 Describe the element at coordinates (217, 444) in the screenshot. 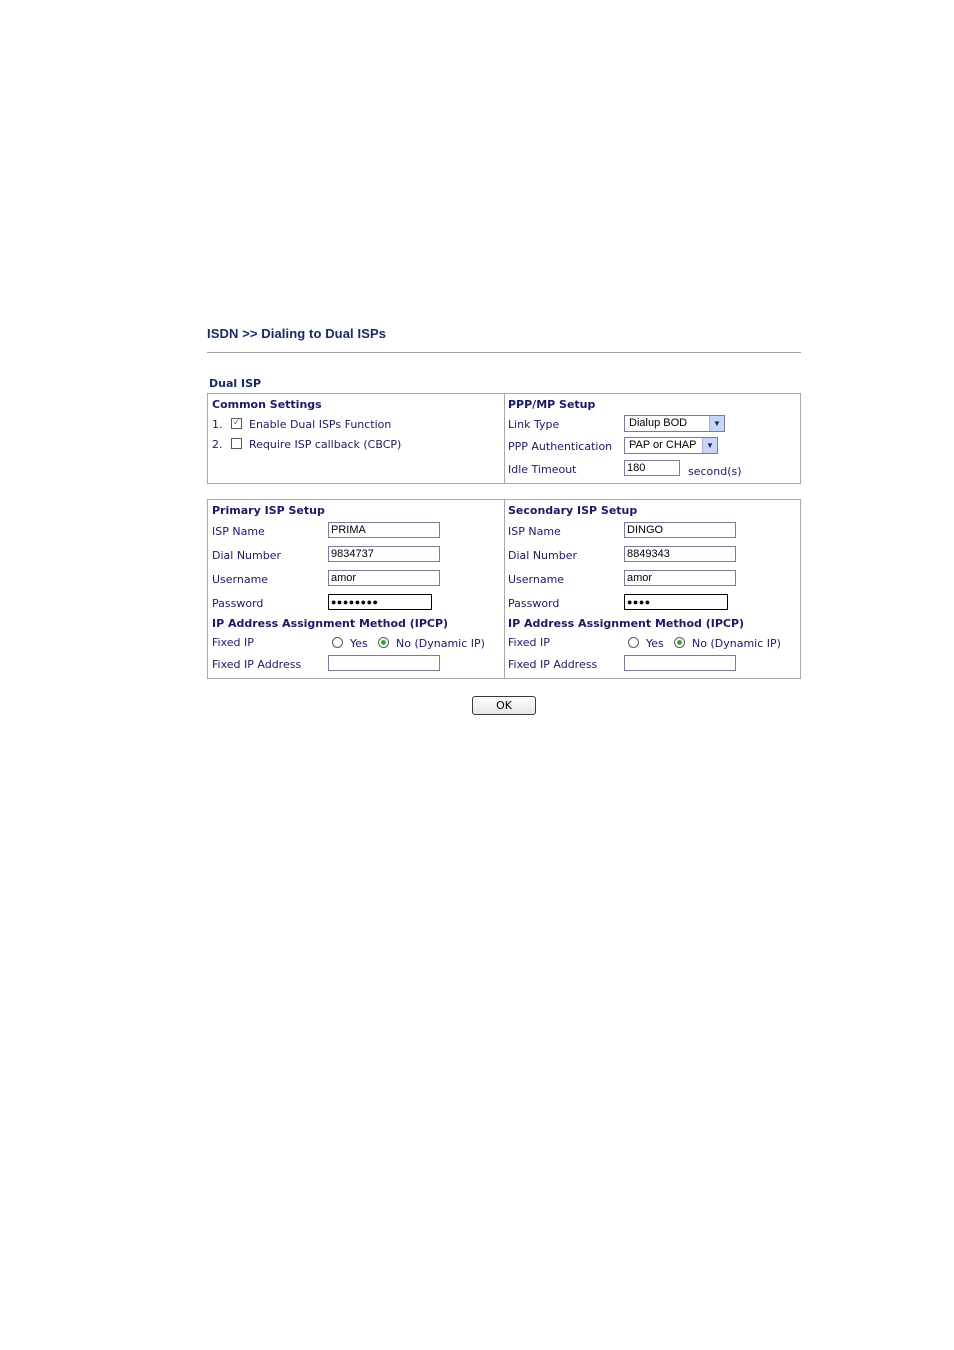

I see `item-number-2: 2.` at that location.